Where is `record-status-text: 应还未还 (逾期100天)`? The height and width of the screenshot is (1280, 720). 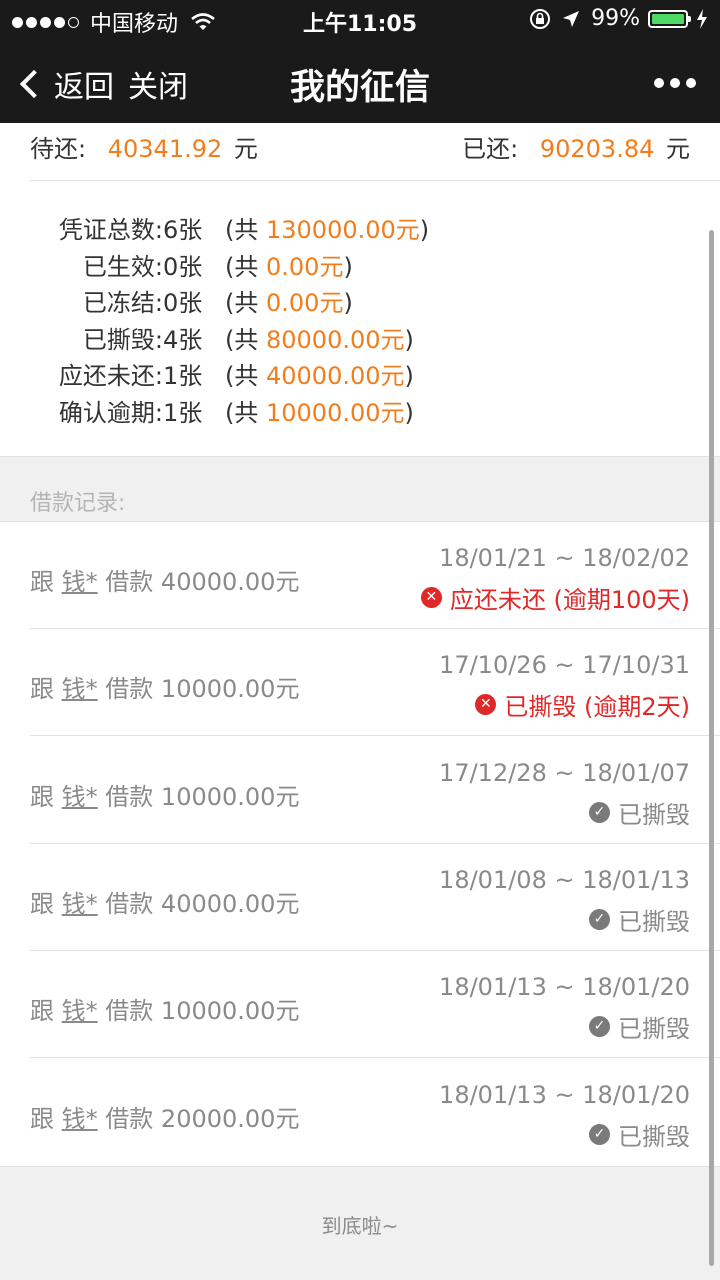
record-status-text: 应还未还 (逾期100天) is located at coordinates (569, 600).